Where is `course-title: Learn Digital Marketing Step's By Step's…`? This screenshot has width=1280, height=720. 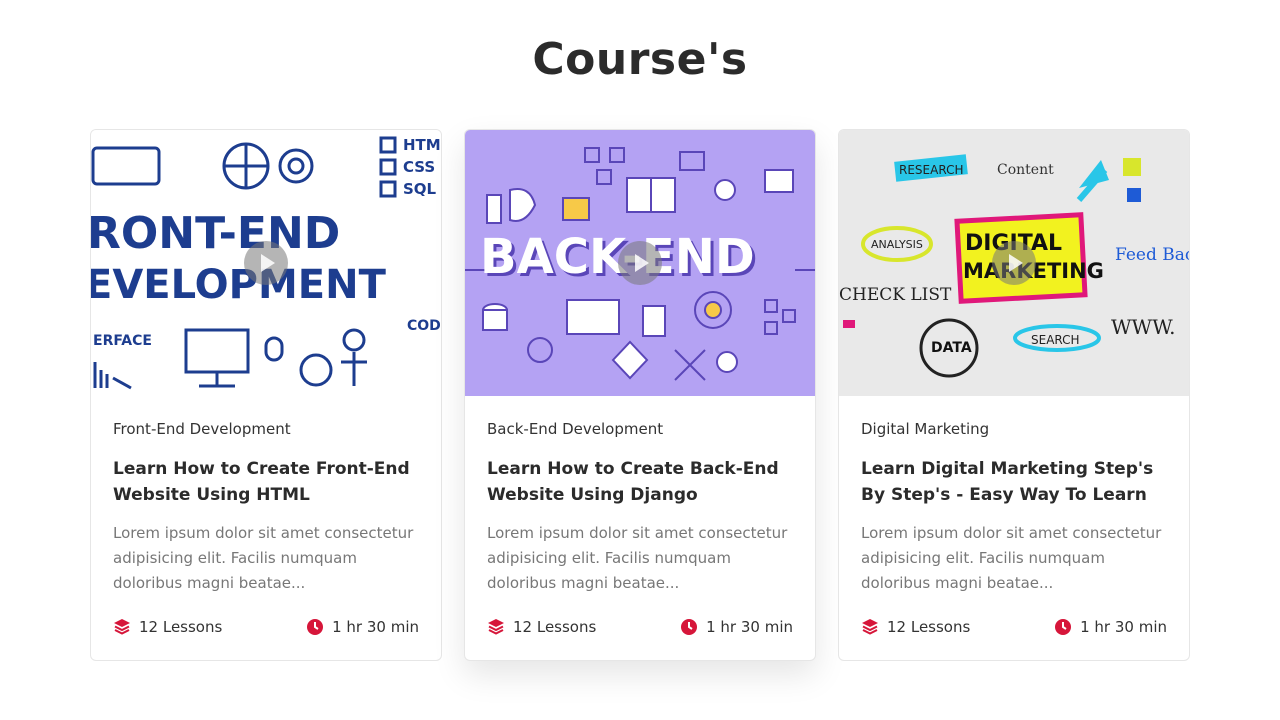
course-title: Learn Digital Marketing Step's By Step's… is located at coordinates (1014, 482).